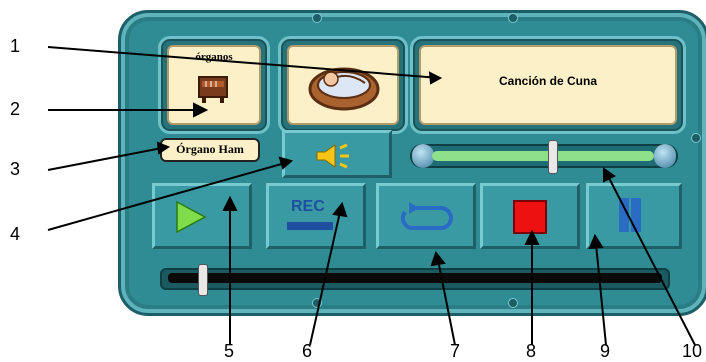  I want to click on callout-number-5: 5, so click(229, 351).